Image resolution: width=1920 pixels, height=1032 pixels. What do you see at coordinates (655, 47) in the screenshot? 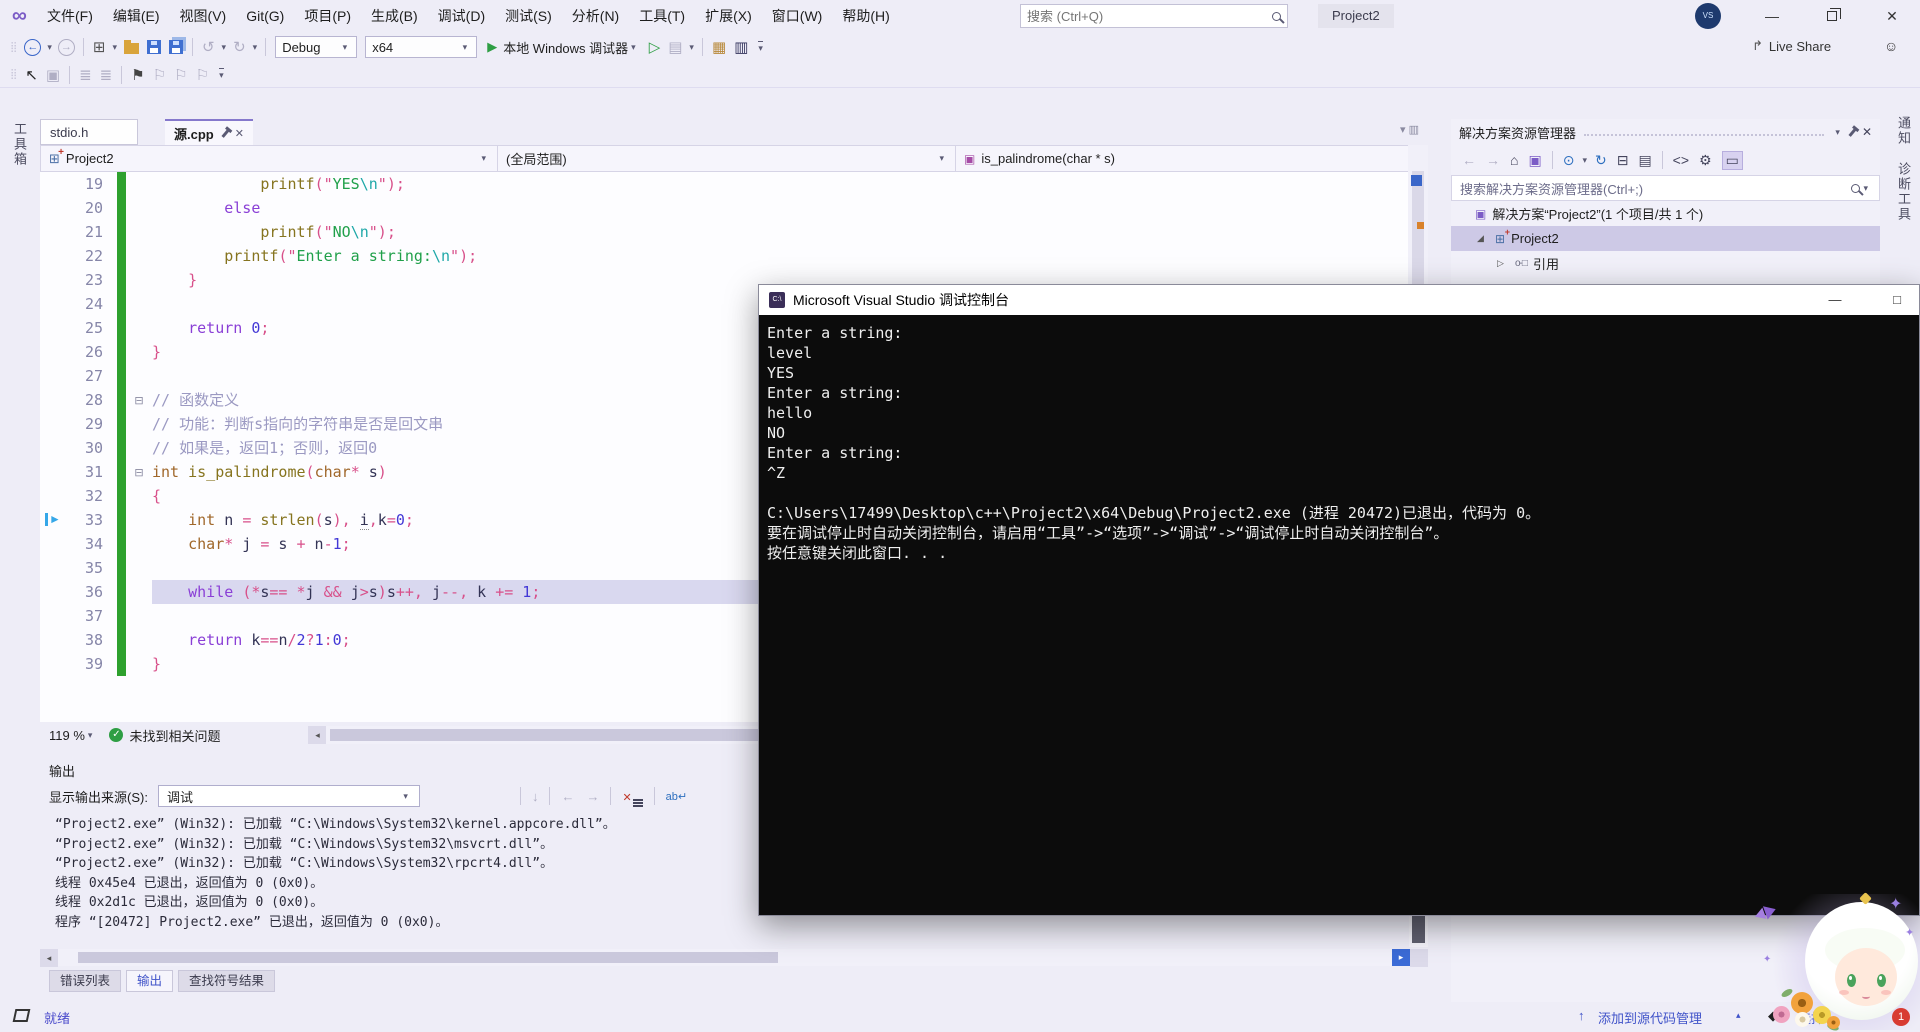
I see `start-without-debugging-icon: ▷` at bounding box center [655, 47].